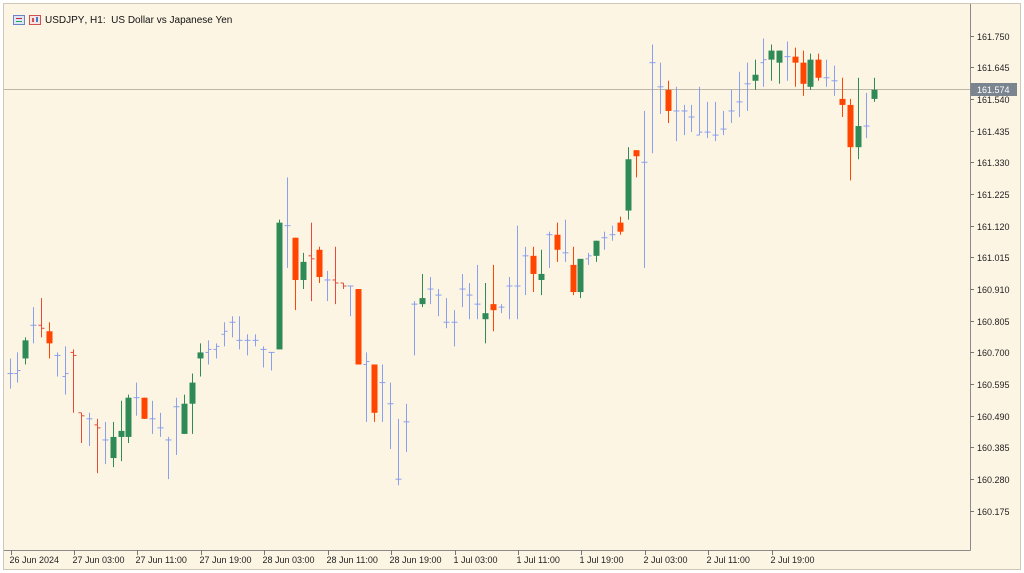  I want to click on time-label: 2 Jul 19:00, so click(793, 560).